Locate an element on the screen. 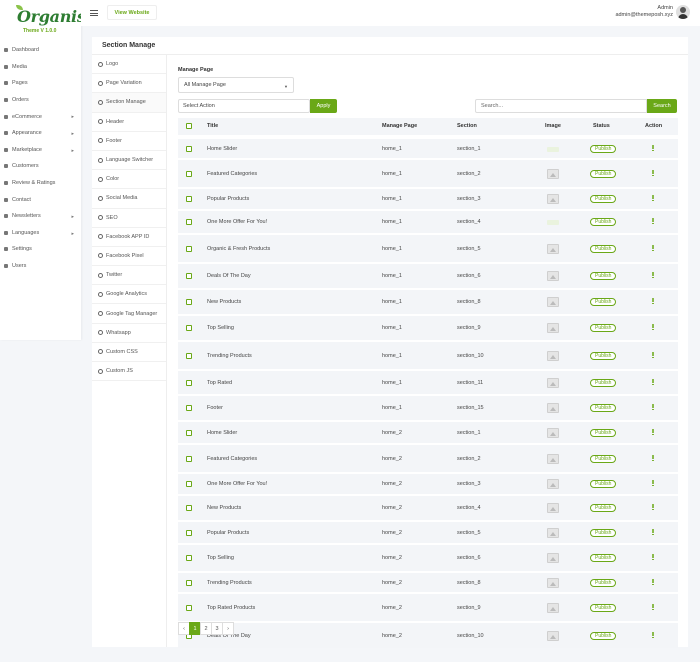  sidebar-item-newsletters: Newsletters ▸ is located at coordinates (40, 216).